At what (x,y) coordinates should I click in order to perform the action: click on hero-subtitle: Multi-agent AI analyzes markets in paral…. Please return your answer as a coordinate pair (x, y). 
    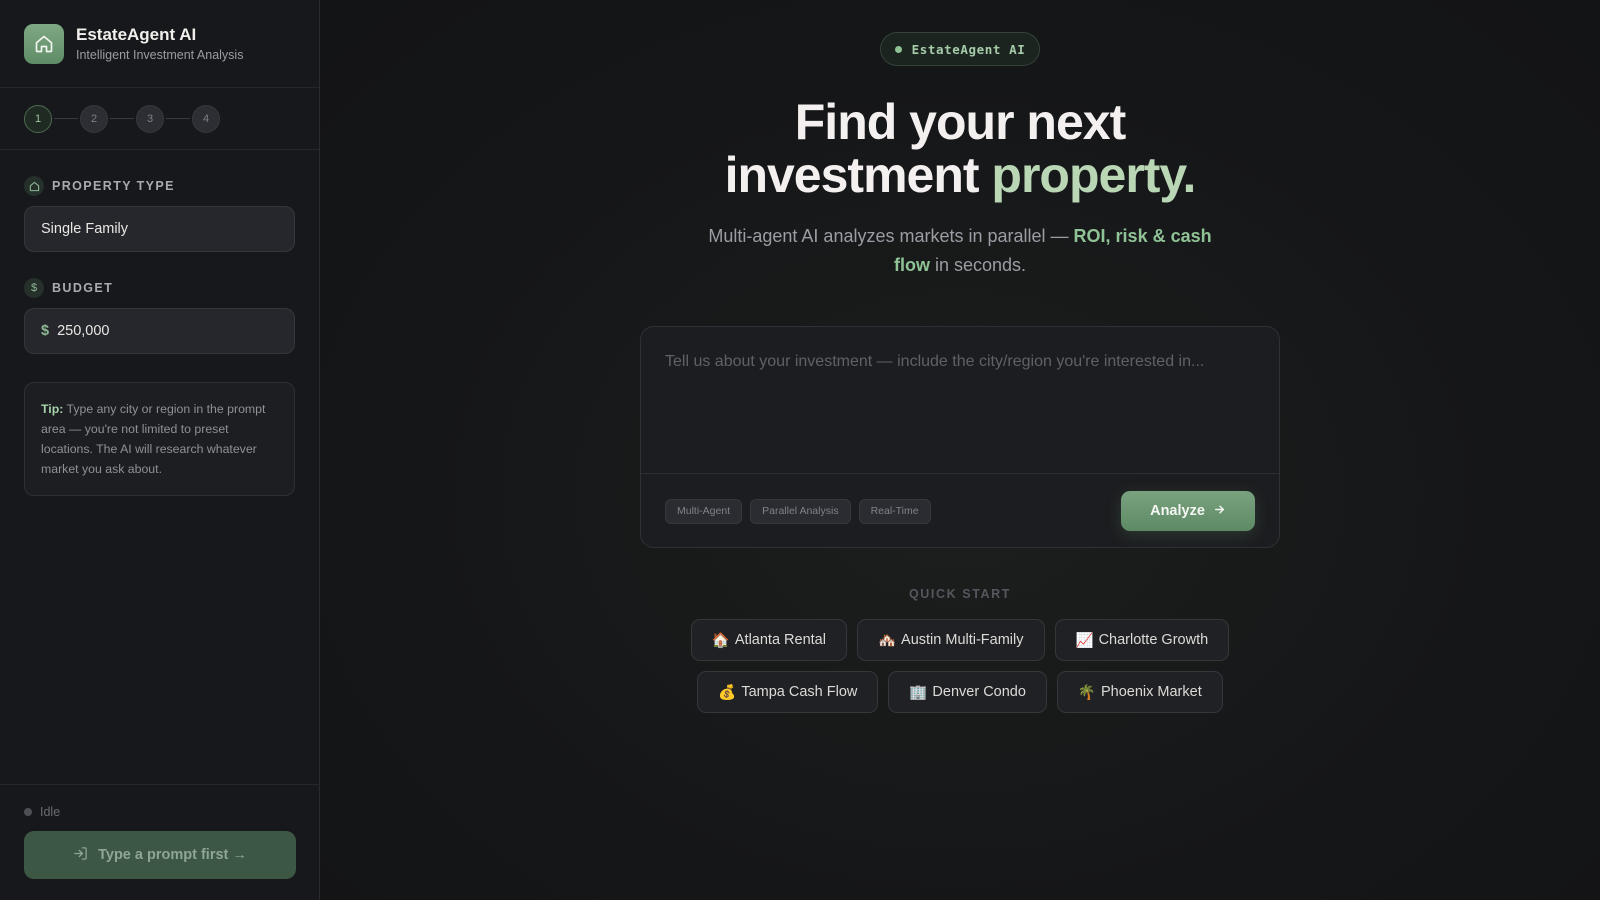
    Looking at the image, I should click on (960, 251).